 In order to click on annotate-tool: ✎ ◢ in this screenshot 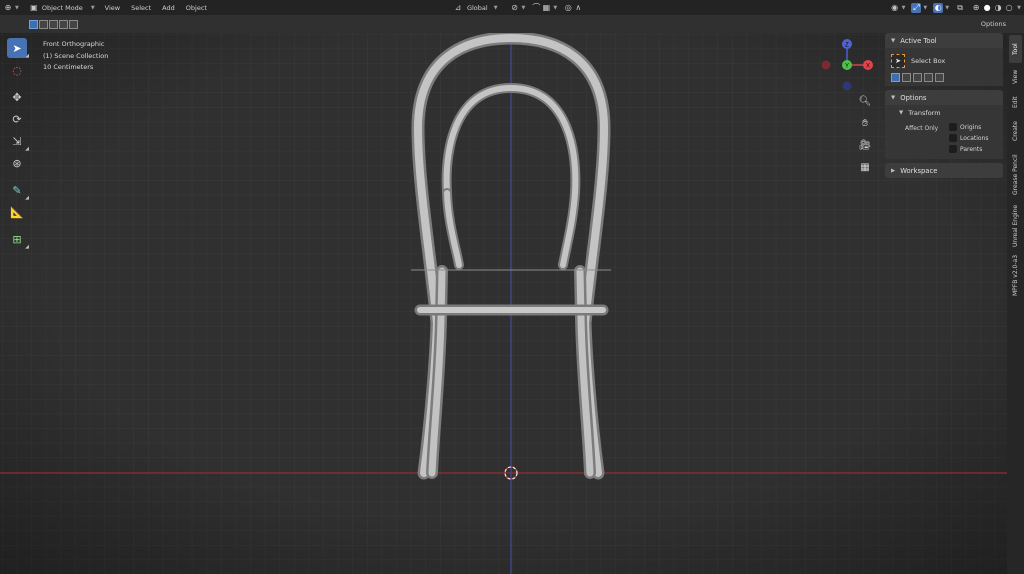, I will do `click(18, 191)`.